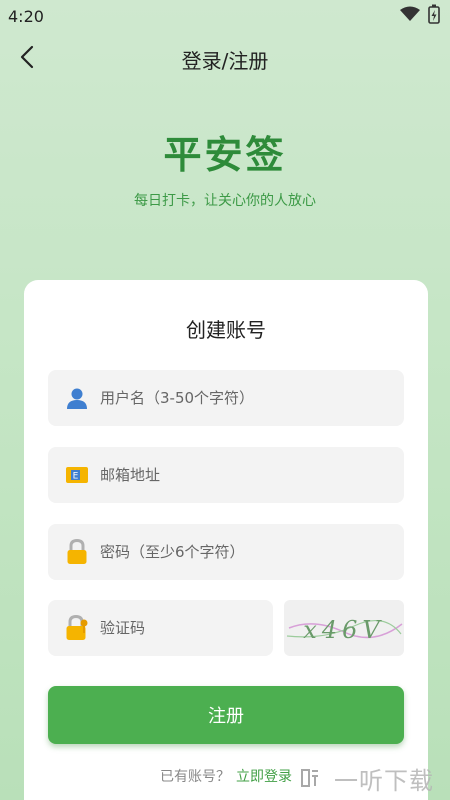  What do you see at coordinates (26, 16) in the screenshot?
I see `status-time: 4:20` at bounding box center [26, 16].